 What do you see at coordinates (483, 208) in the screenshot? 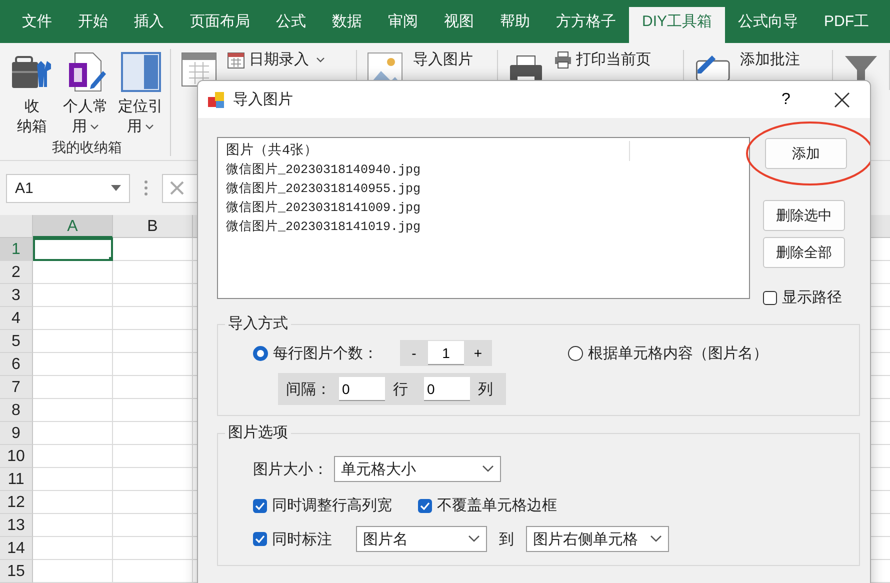
I see `list-item: 微信图片_20230318141009.jpg` at bounding box center [483, 208].